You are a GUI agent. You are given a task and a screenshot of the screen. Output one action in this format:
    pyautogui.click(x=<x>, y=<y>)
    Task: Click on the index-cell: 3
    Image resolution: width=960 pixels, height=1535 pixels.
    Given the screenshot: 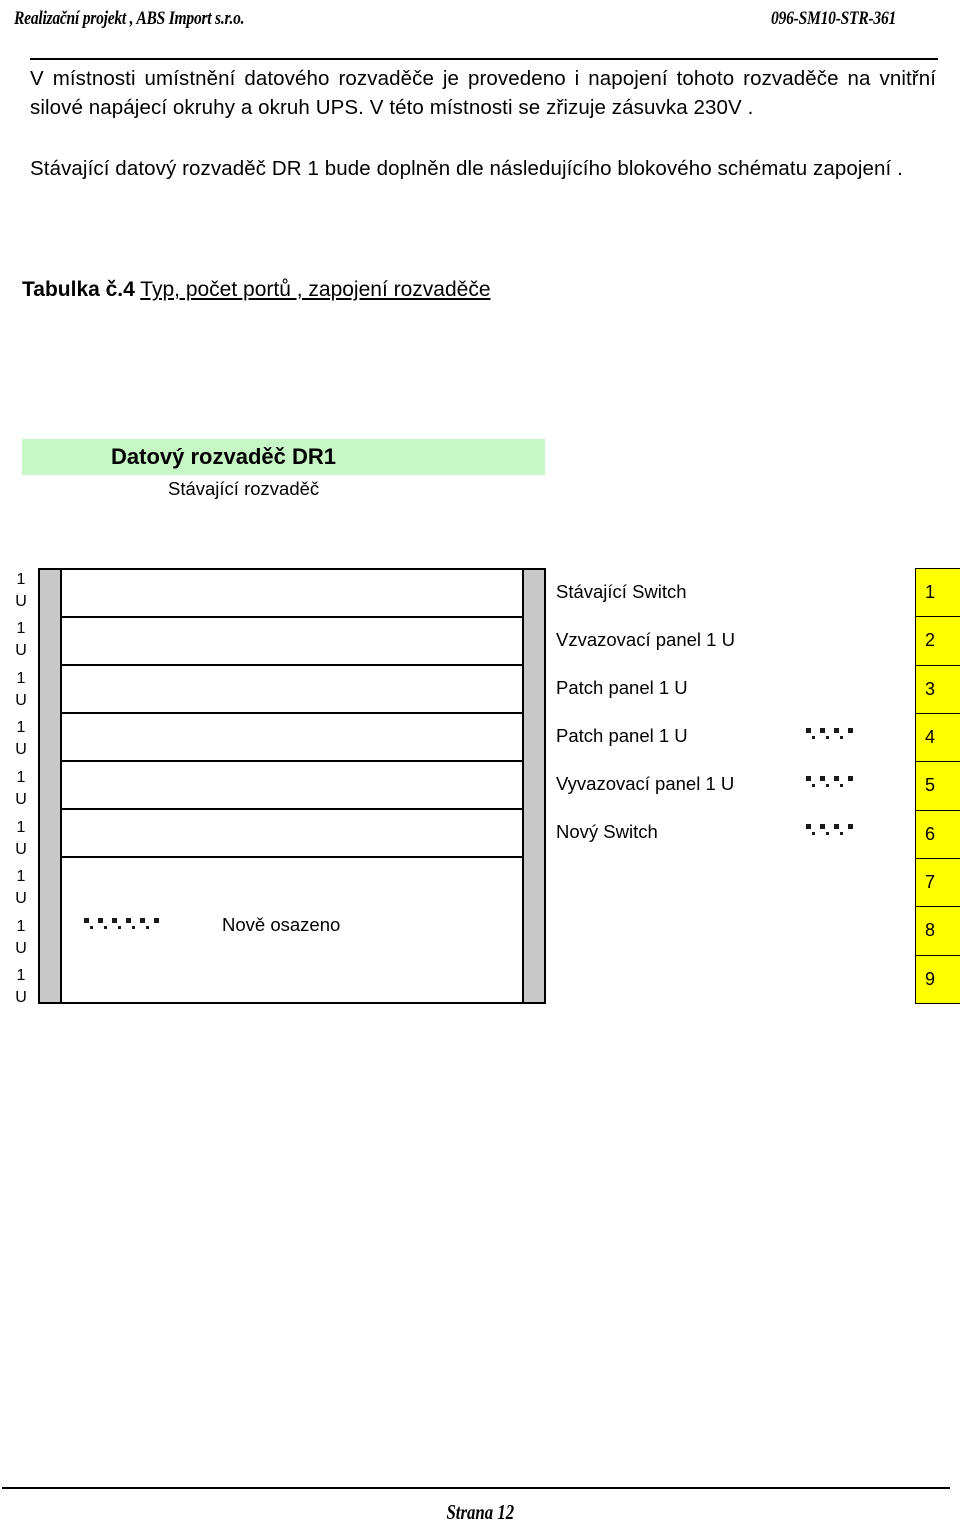 What is the action you would take?
    pyautogui.click(x=938, y=689)
    